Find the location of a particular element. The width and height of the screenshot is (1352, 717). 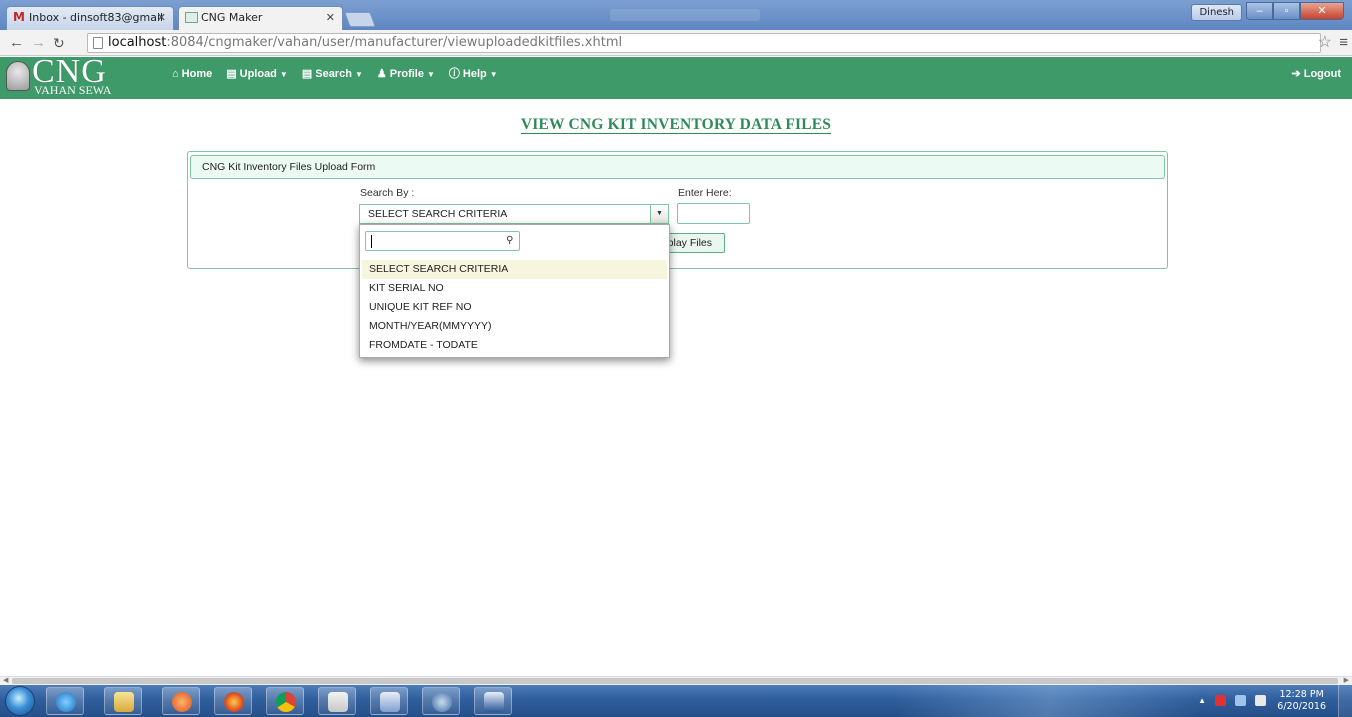

window-controls: – ▫ ✕ is located at coordinates (1295, 11).